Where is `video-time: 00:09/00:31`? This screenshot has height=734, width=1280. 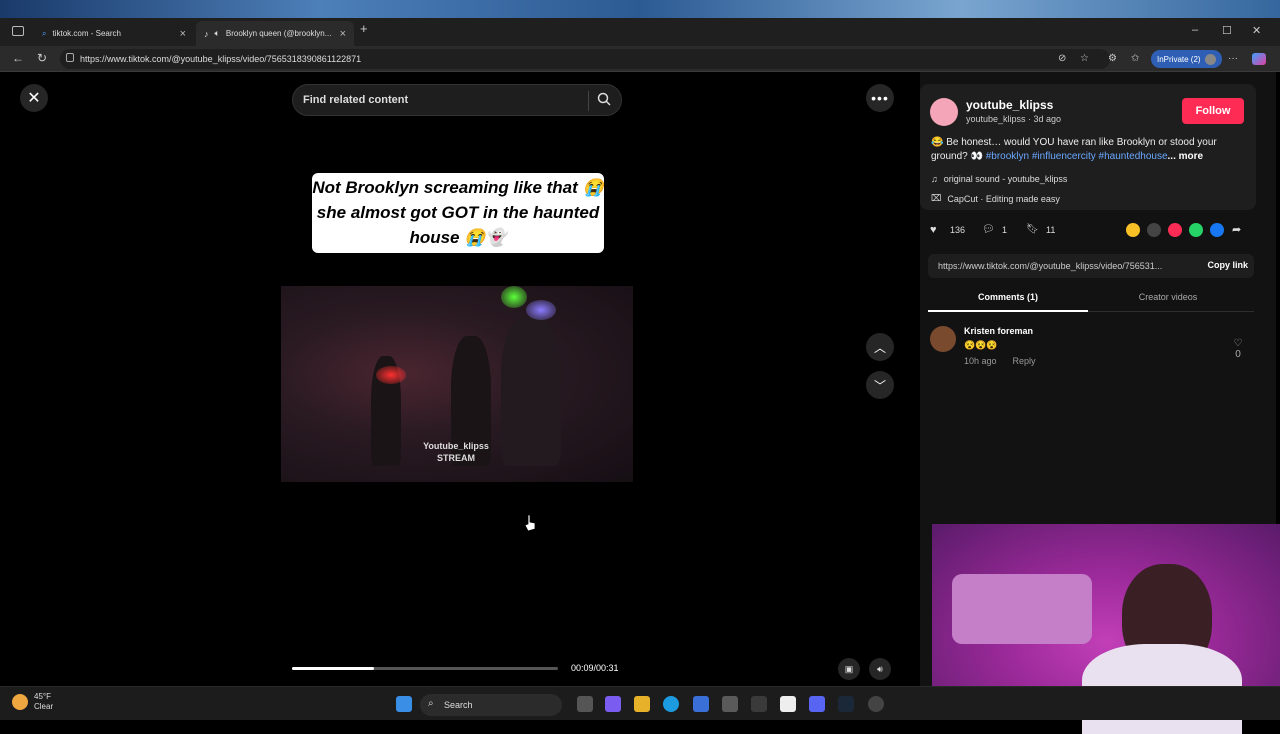 video-time: 00:09/00:31 is located at coordinates (595, 668).